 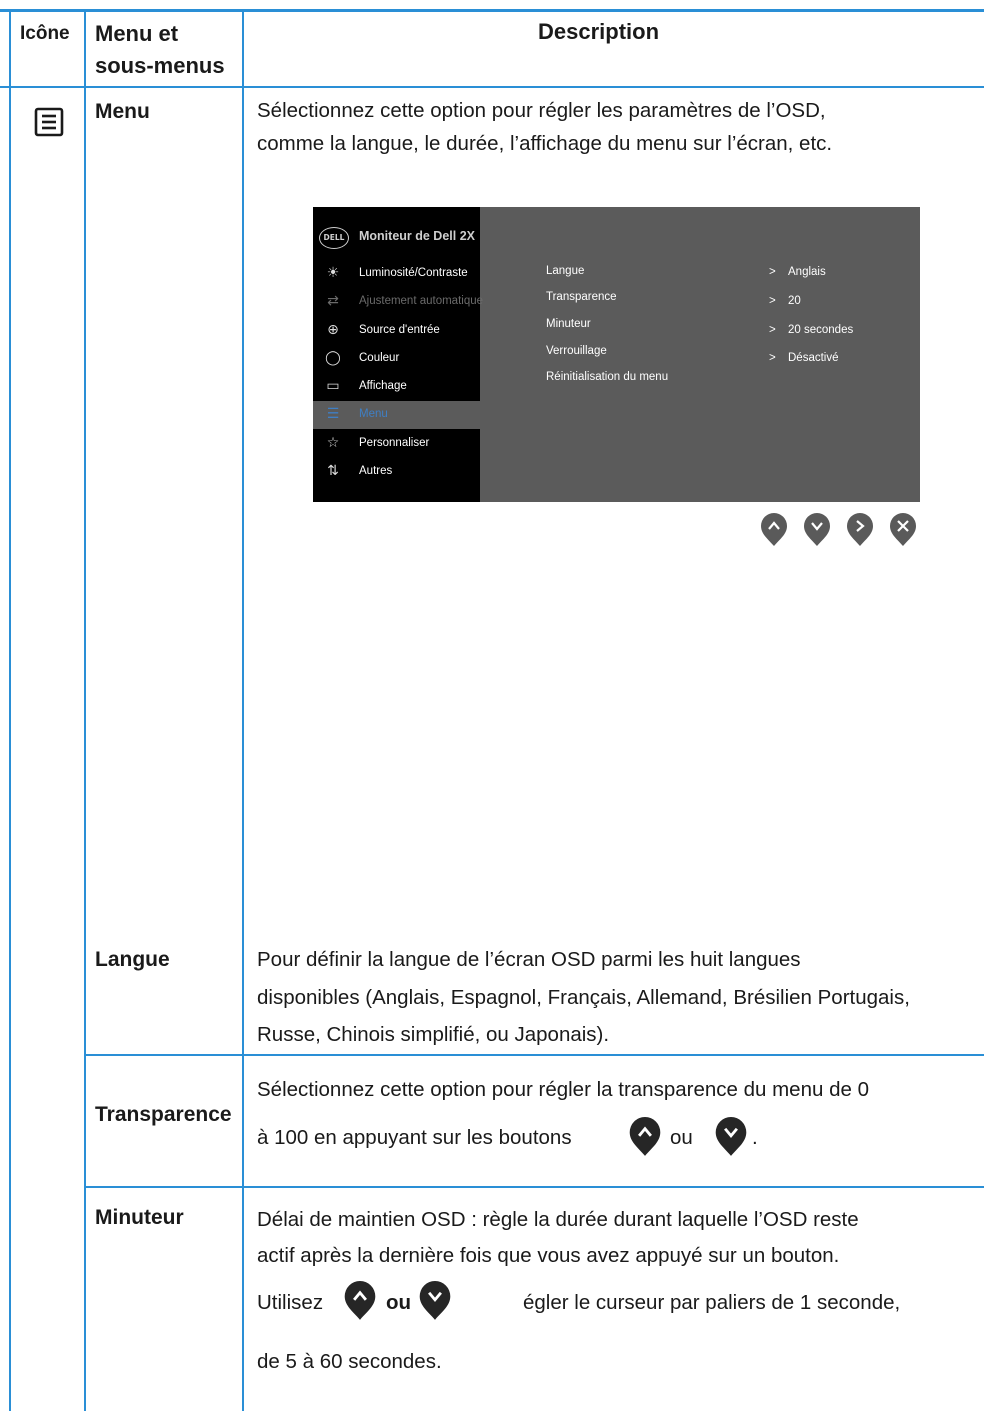 I want to click on header-icon-col: Icône, so click(x=45, y=33).